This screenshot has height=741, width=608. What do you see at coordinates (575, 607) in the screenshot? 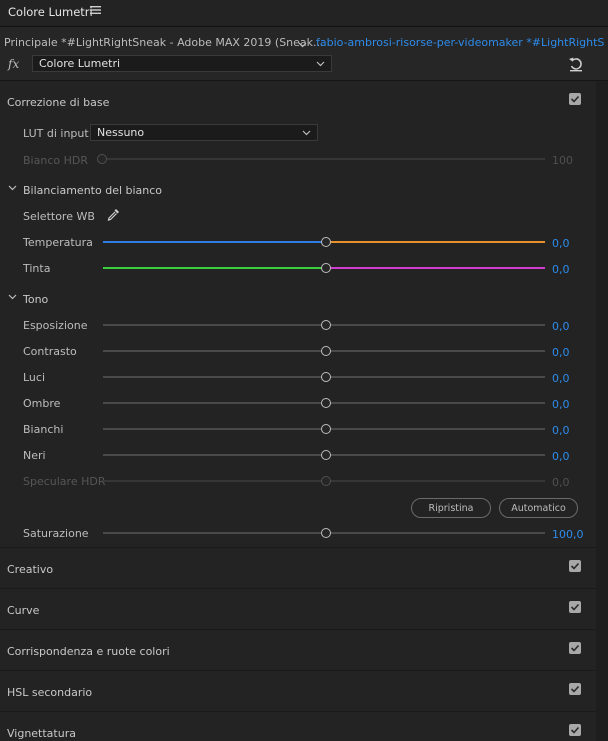
I see `section-curves-checkbox` at bounding box center [575, 607].